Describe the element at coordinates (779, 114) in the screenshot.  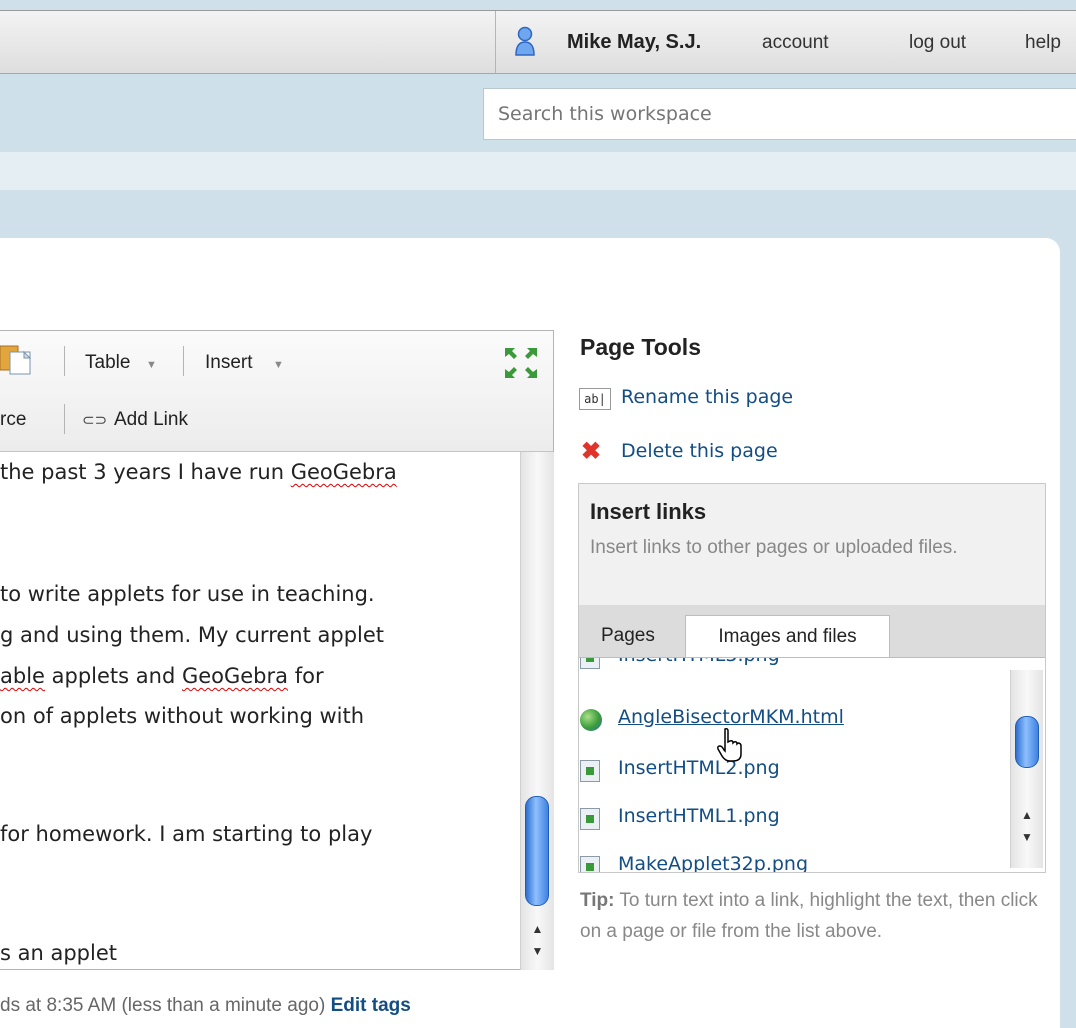
I see `search-input` at that location.